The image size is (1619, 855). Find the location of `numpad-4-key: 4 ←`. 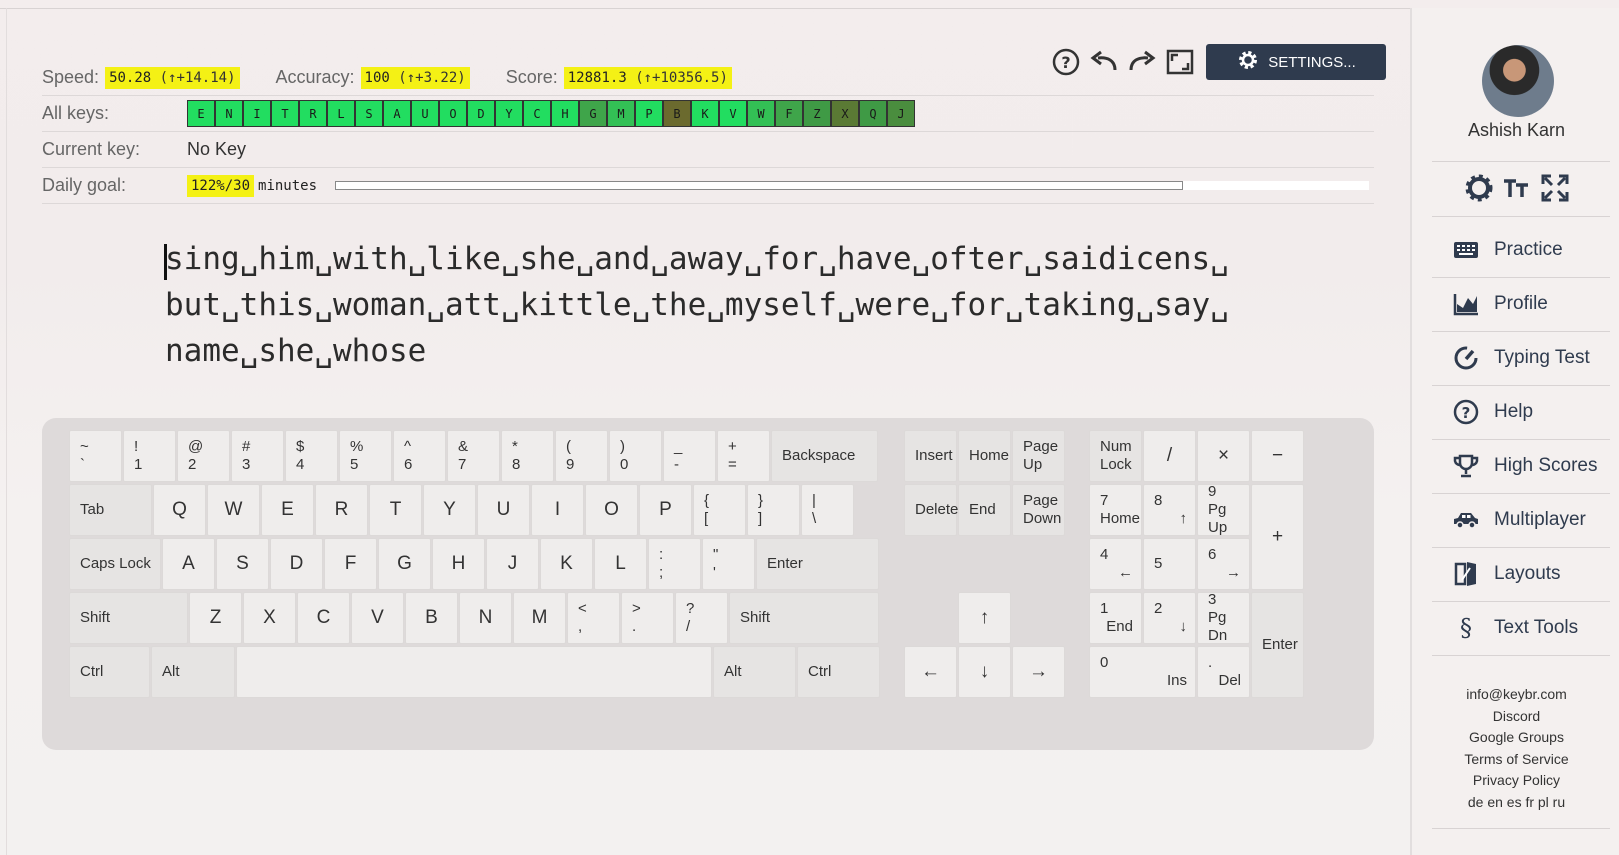

numpad-4-key: 4 ← is located at coordinates (1115, 564).